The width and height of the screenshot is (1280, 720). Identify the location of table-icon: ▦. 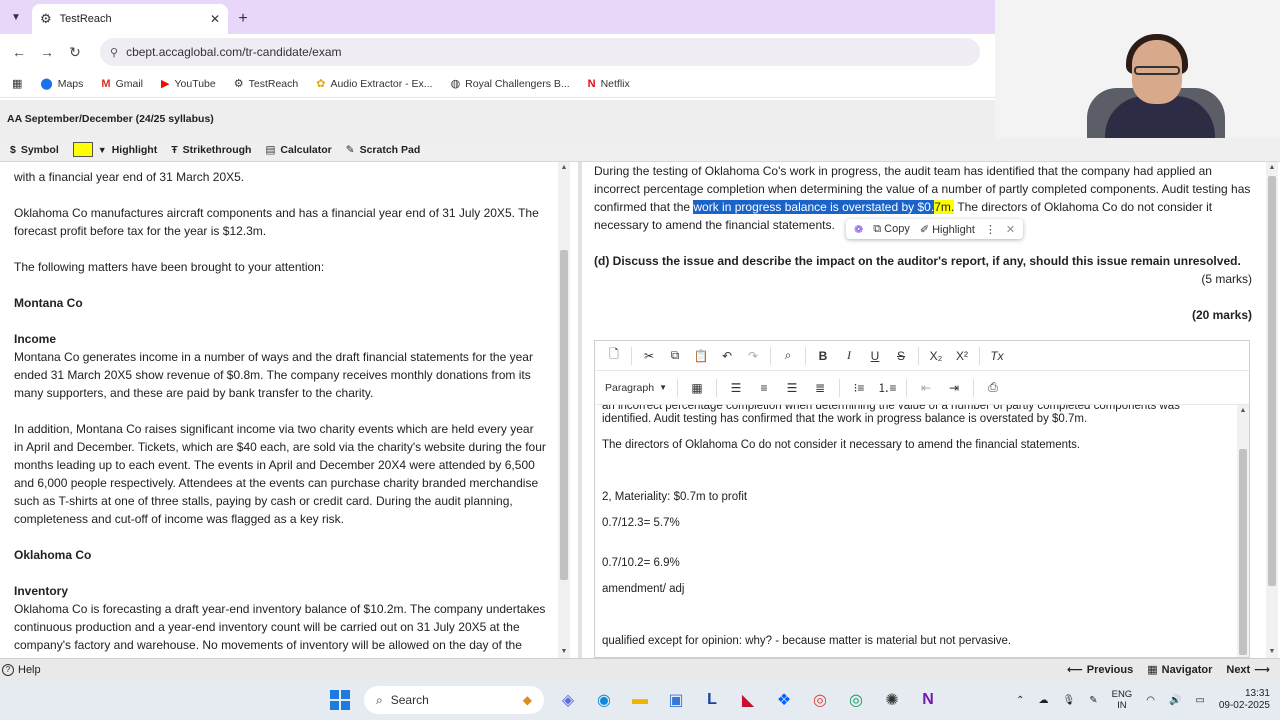
(697, 388).